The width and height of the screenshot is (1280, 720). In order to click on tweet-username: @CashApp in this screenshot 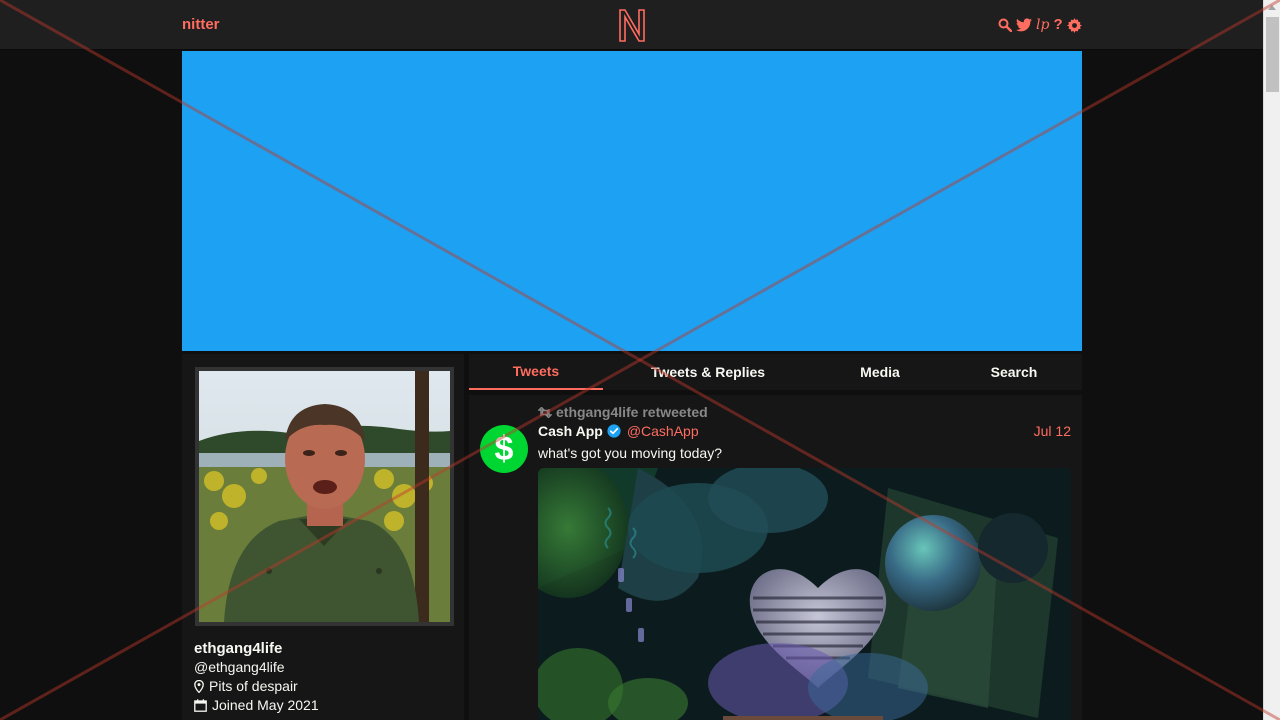, I will do `click(663, 431)`.